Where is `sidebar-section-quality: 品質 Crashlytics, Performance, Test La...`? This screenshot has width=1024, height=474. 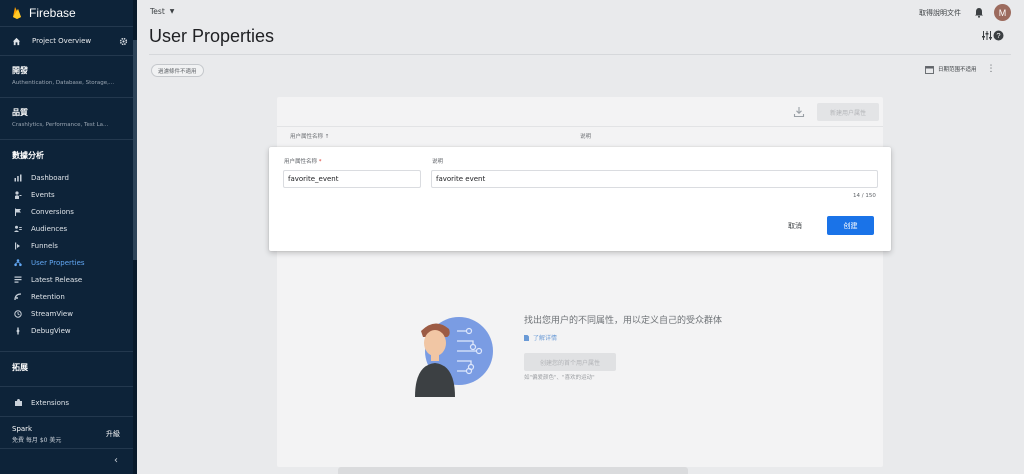
sidebar-section-quality: 品質 Crashlytics, Performance, Test La... is located at coordinates (60, 117).